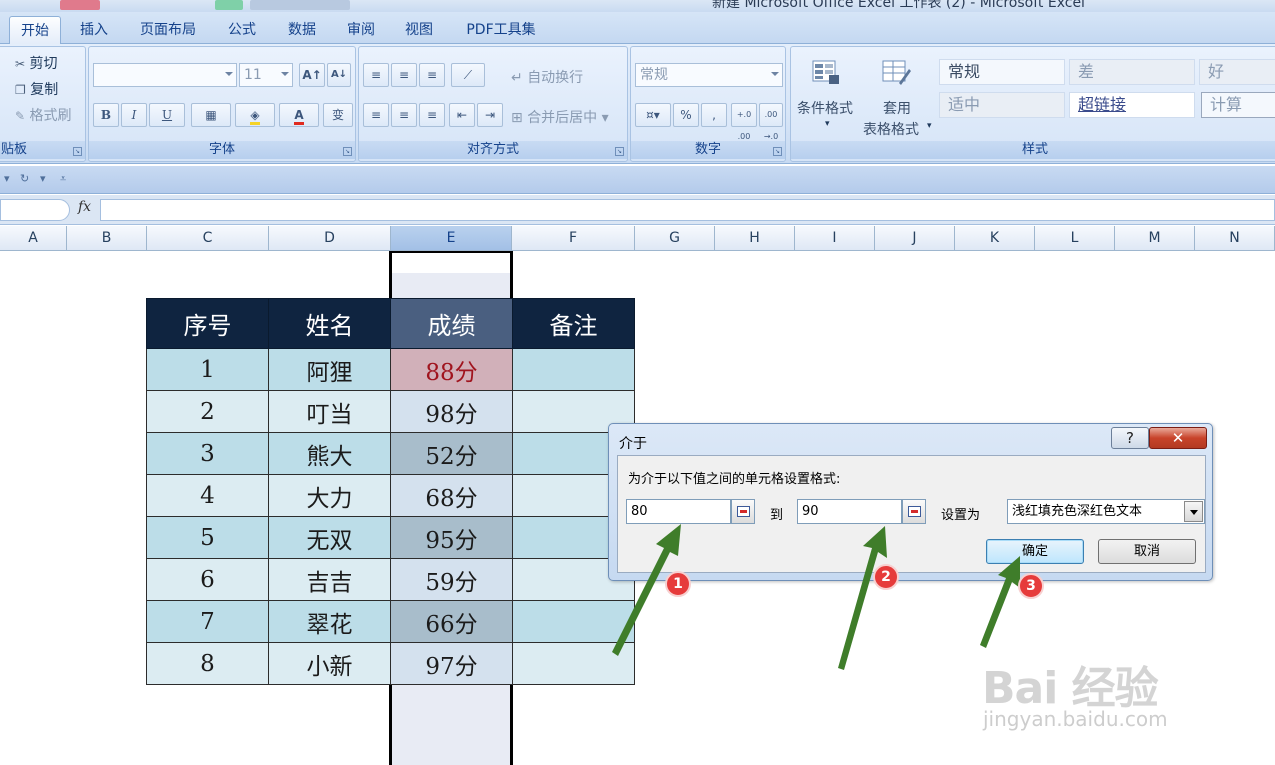 This screenshot has height=765, width=1275. I want to click on from-value-input: 80, so click(678, 511).